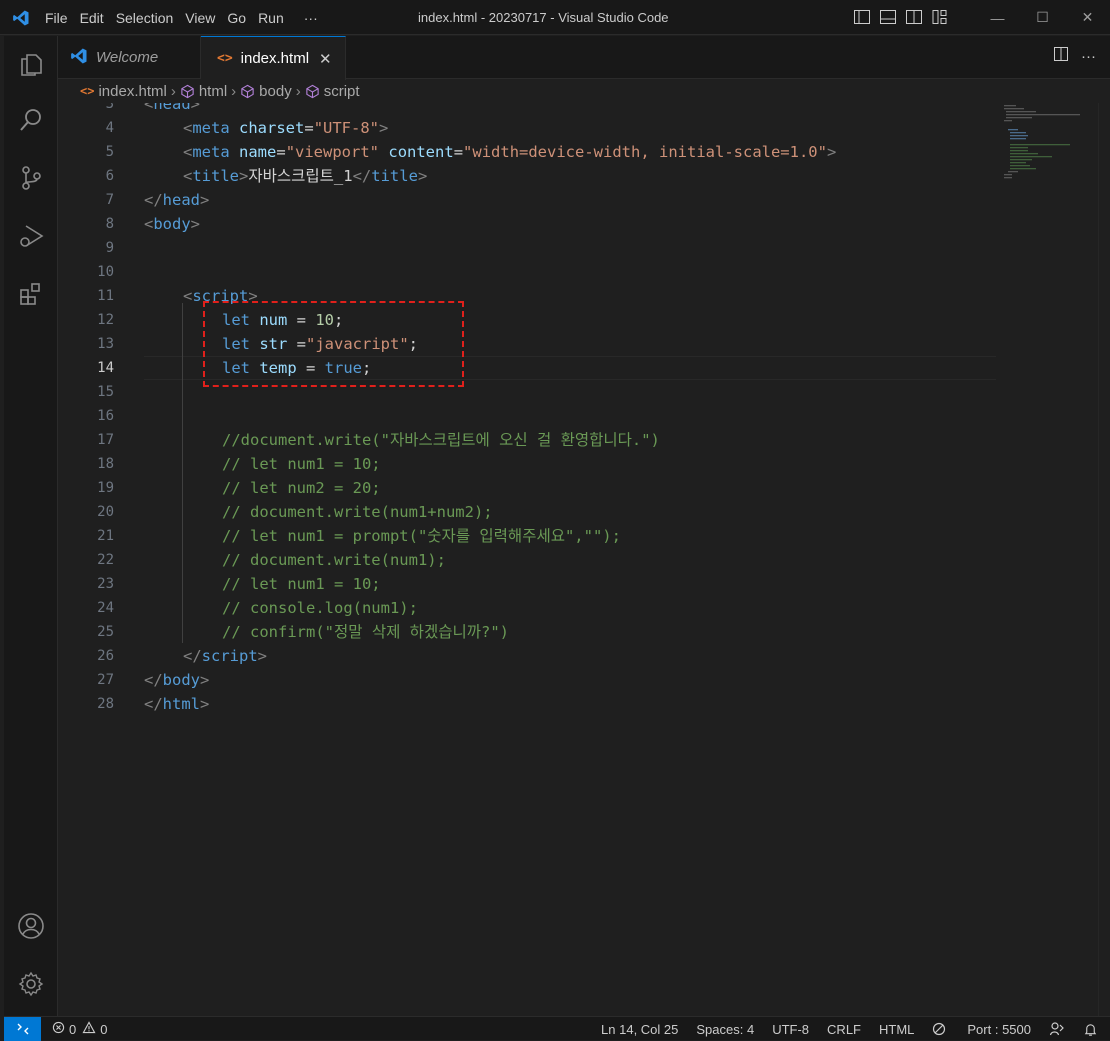 The image size is (1110, 1041). What do you see at coordinates (79, 58) in the screenshot?
I see `vscode-icon` at bounding box center [79, 58].